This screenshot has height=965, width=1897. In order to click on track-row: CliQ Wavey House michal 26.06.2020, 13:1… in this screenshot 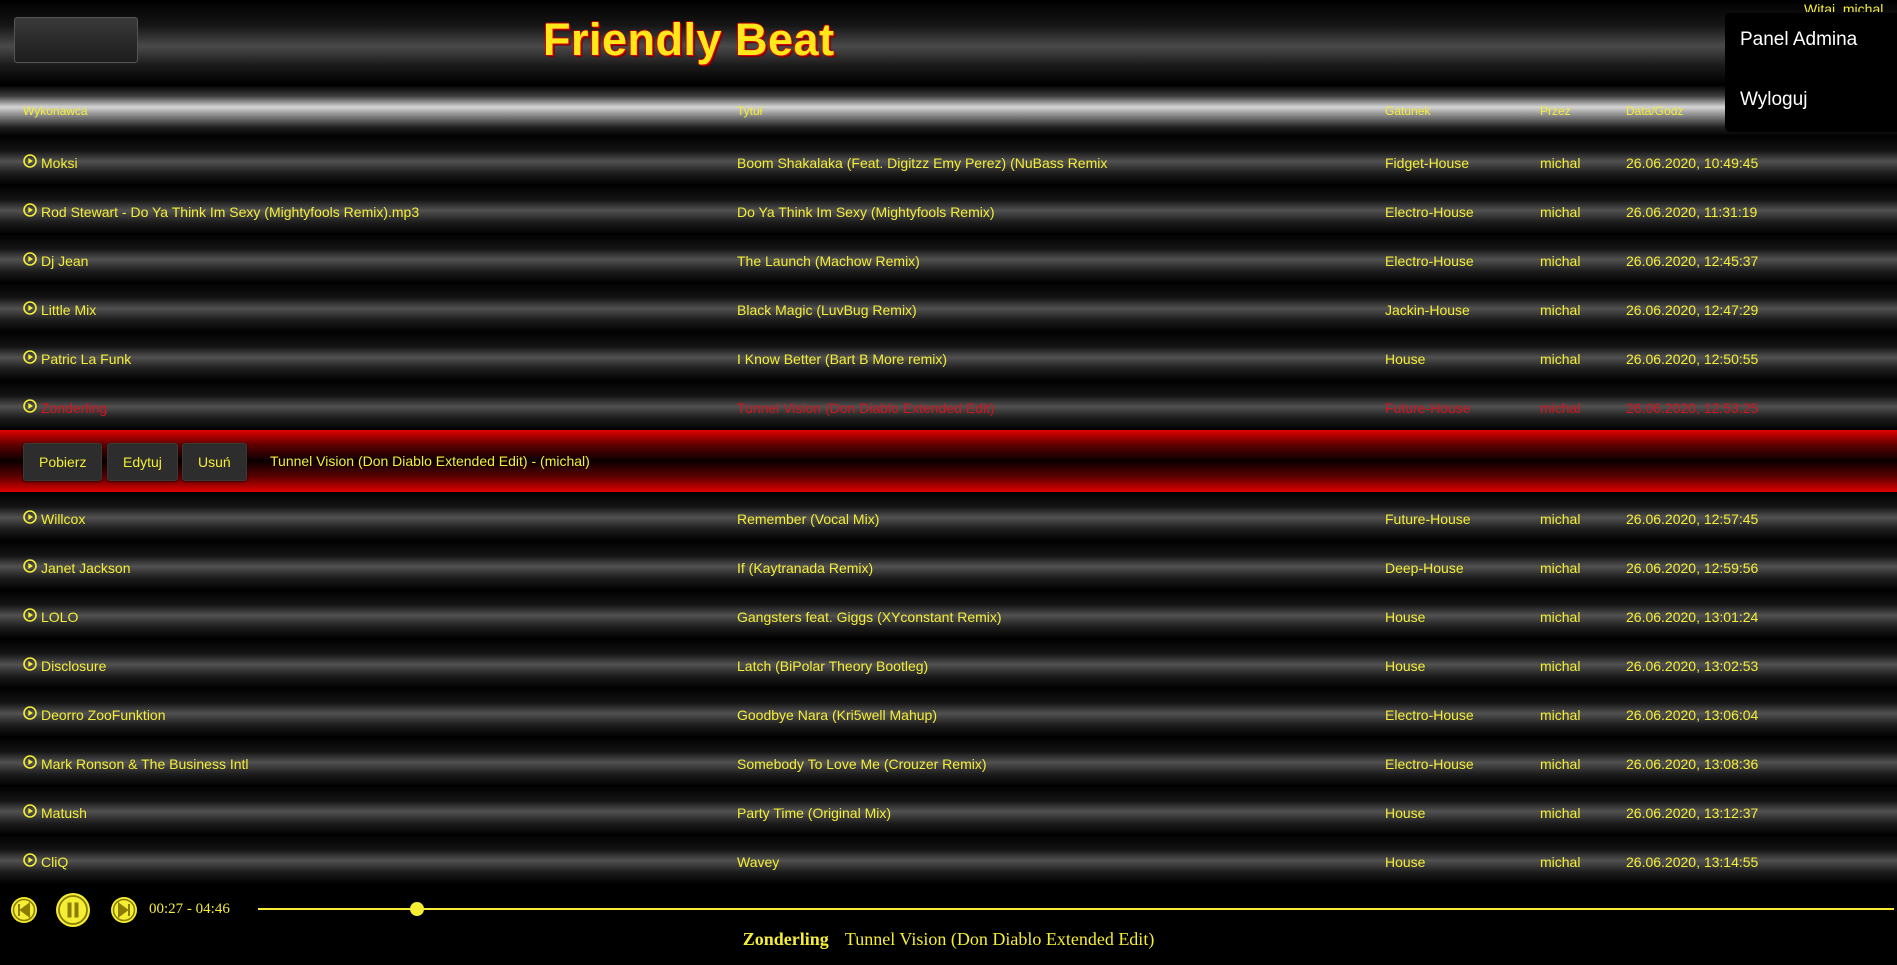, I will do `click(948, 859)`.